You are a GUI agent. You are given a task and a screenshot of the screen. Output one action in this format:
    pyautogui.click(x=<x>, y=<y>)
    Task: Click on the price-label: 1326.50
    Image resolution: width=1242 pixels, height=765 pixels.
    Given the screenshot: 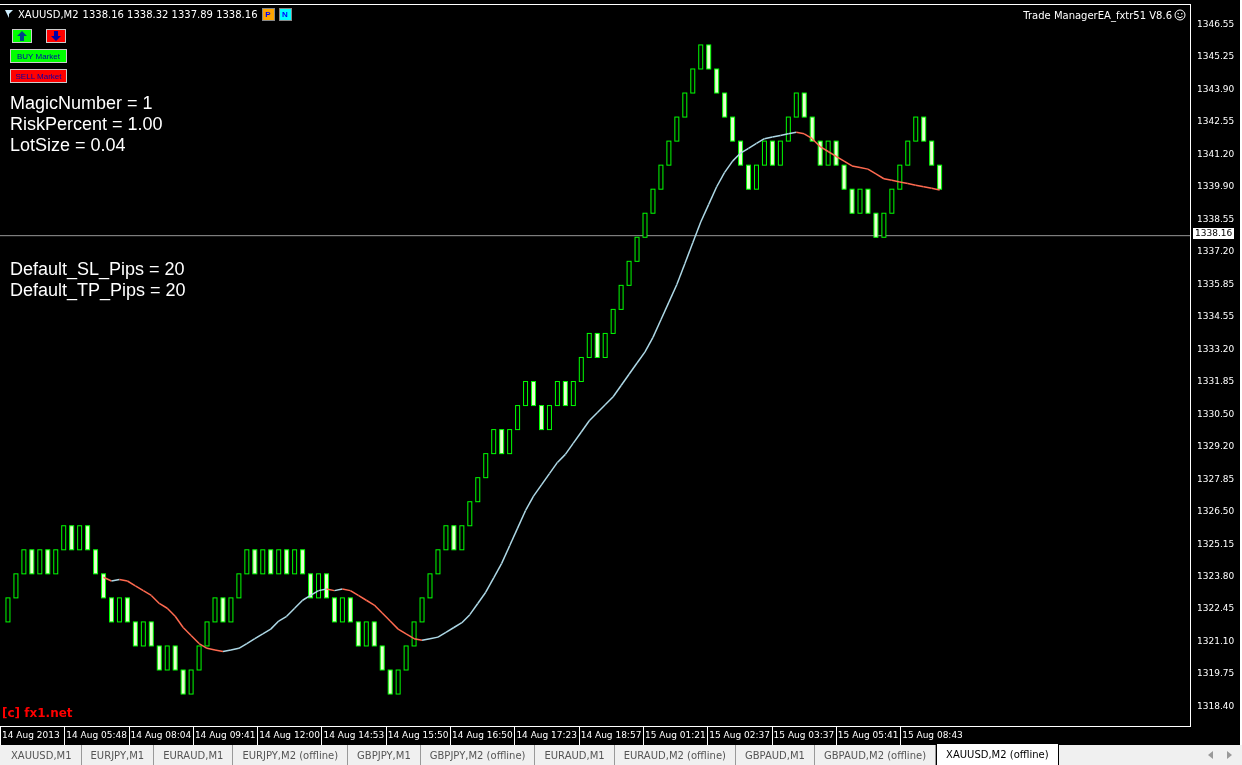 What is the action you would take?
    pyautogui.click(x=1216, y=512)
    